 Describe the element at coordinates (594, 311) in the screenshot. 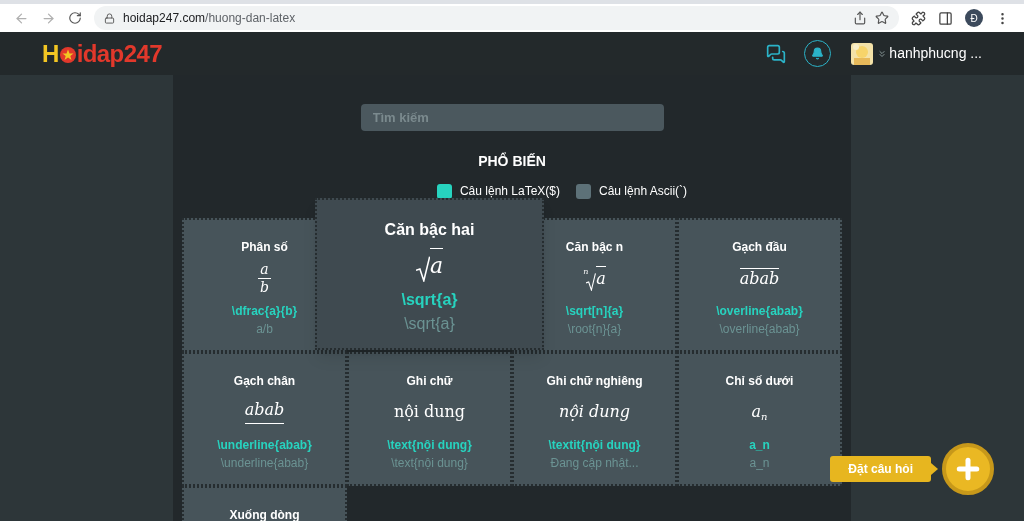

I see `latex-command: \sqrt[n]{a}` at that location.